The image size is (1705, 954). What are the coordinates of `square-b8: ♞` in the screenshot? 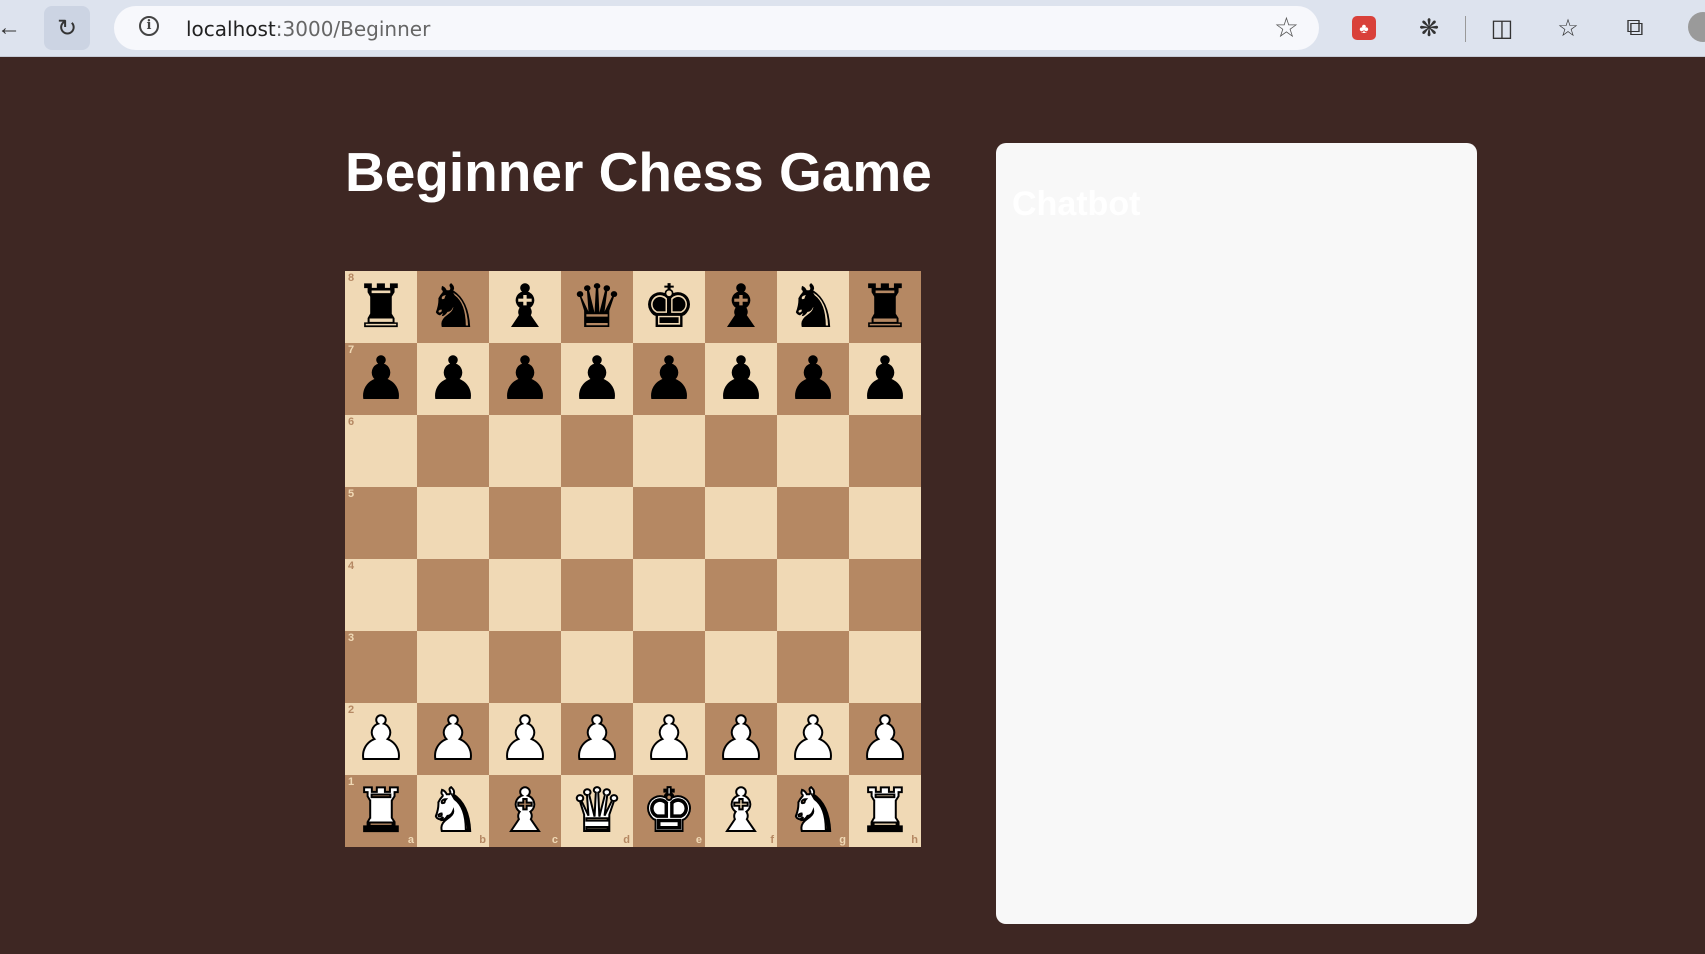 It's located at (453, 307).